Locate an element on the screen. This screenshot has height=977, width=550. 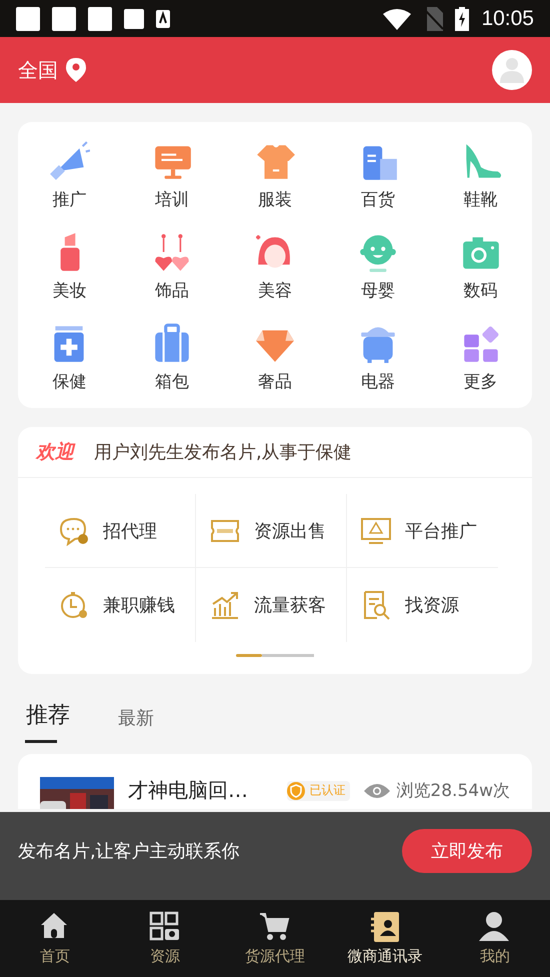
category-label: 奢品 is located at coordinates (275, 382).